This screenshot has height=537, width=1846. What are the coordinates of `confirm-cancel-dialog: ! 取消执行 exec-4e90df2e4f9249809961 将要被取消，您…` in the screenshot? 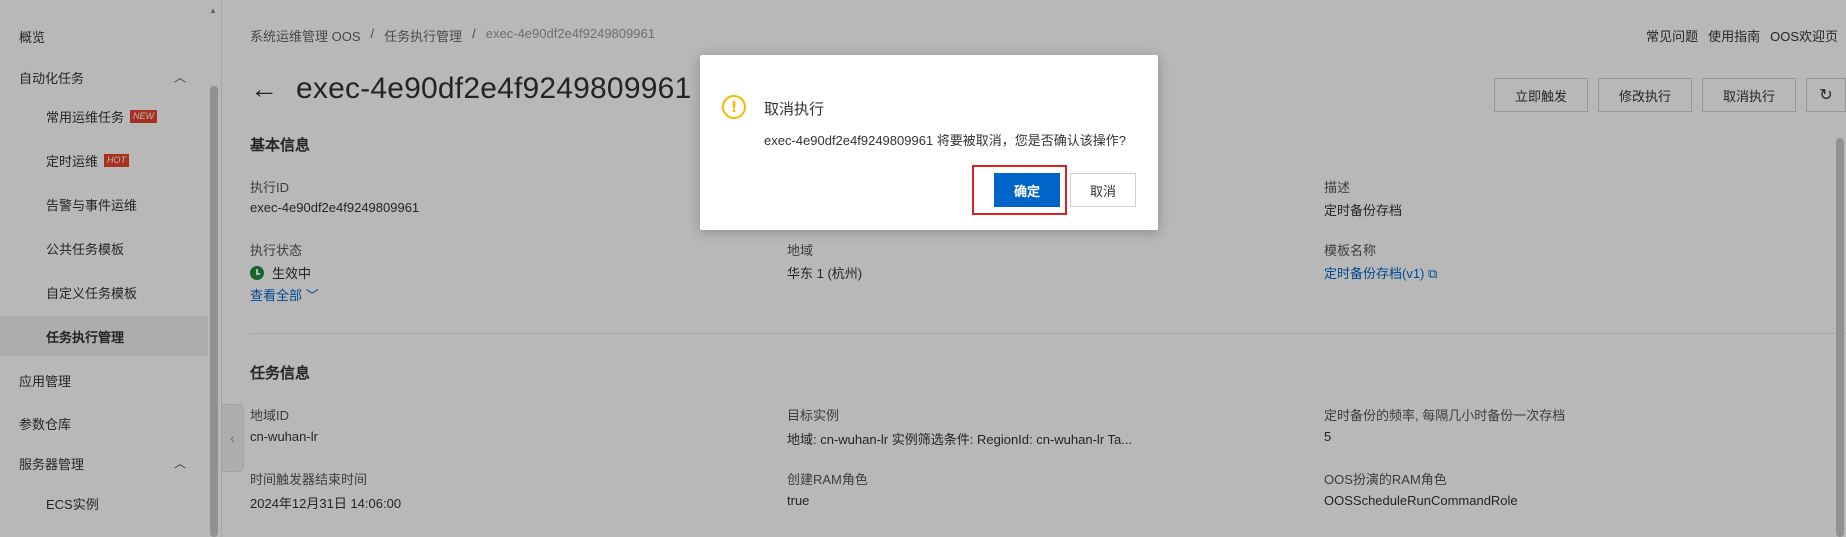 It's located at (929, 142).